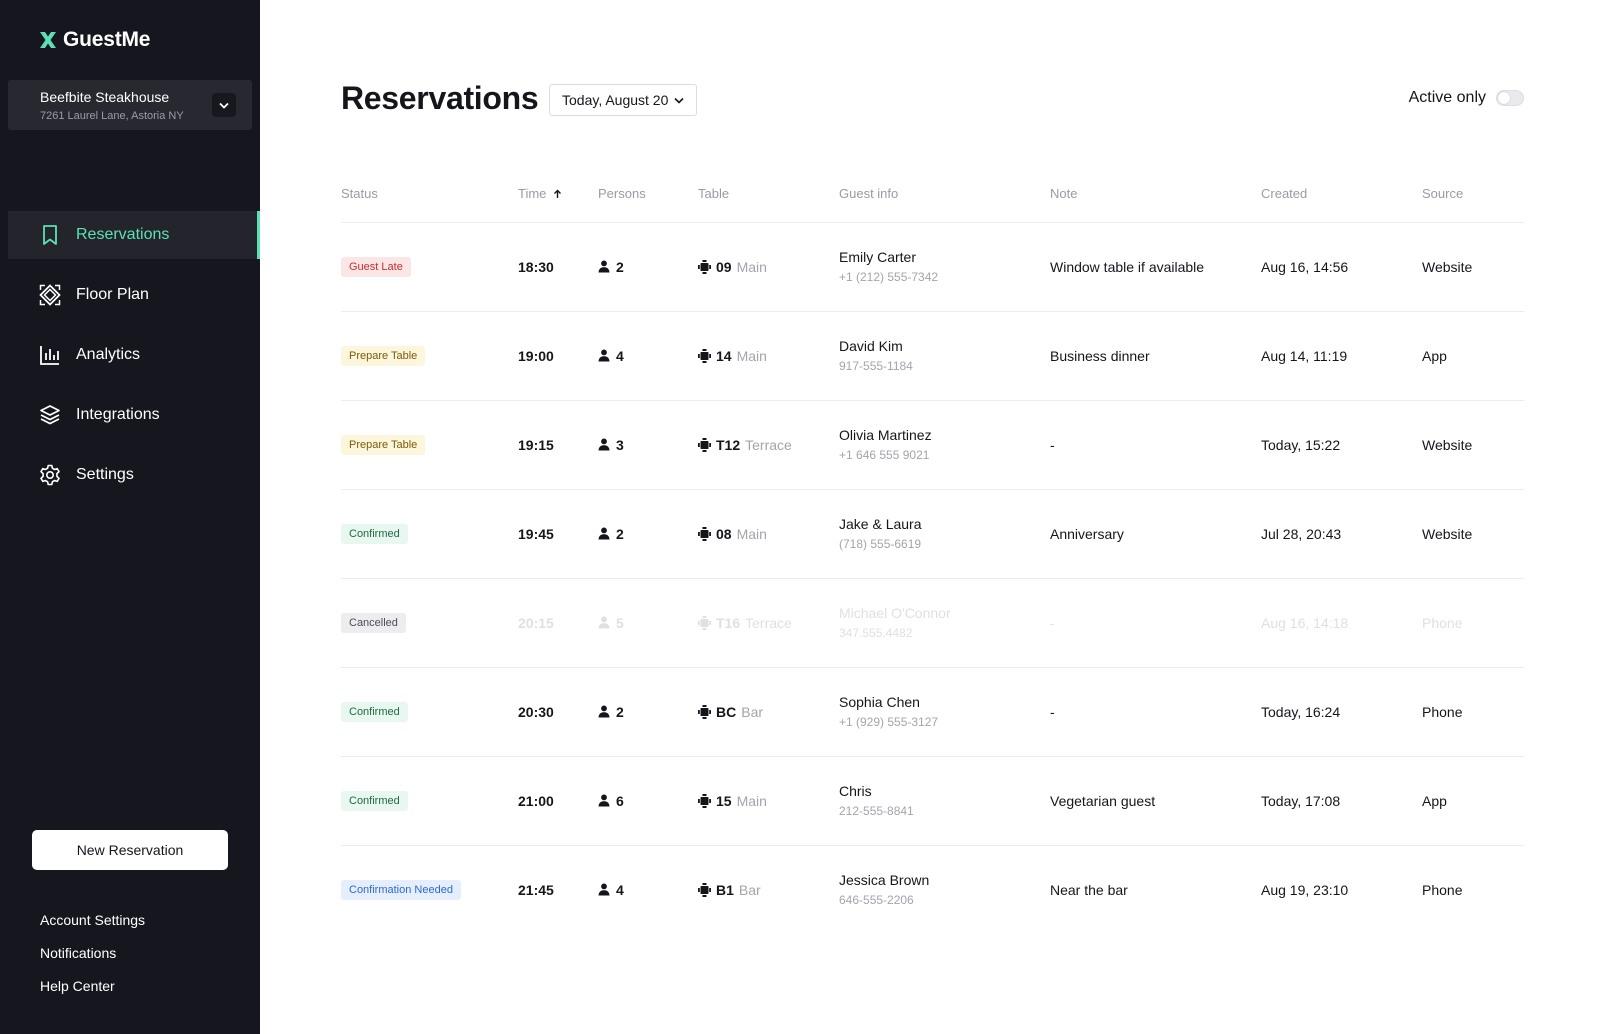  What do you see at coordinates (944, 435) in the screenshot?
I see `guest-name: Olivia Martinez` at bounding box center [944, 435].